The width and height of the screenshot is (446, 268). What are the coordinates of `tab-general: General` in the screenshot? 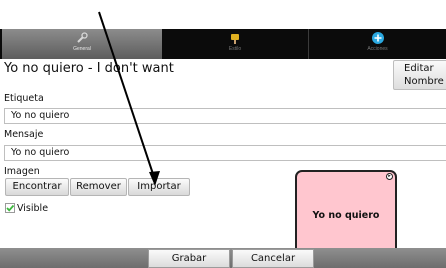 It's located at (82, 44).